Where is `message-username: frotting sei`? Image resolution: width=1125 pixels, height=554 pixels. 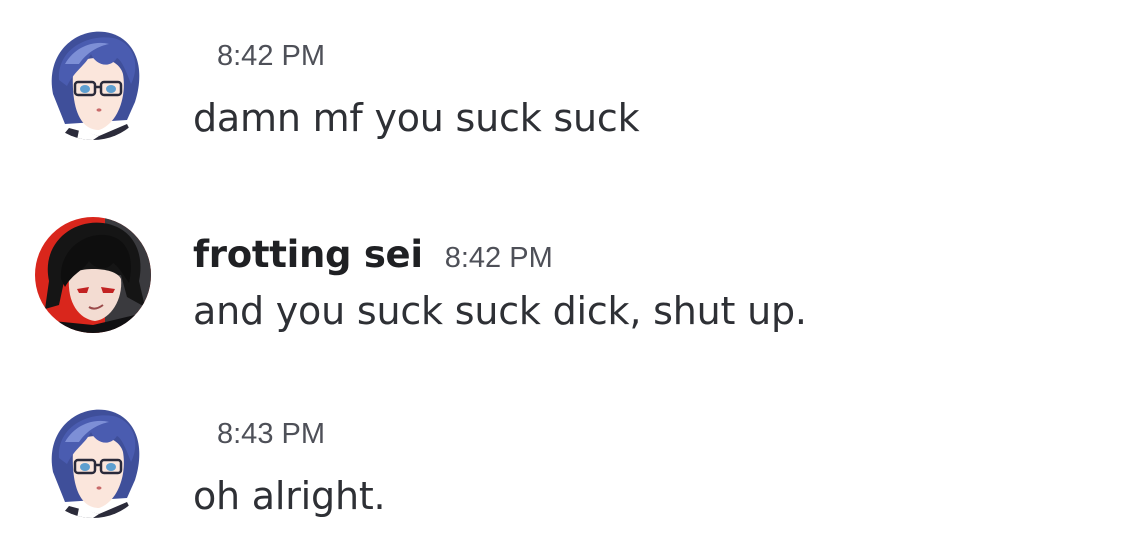
message-username: frotting sei is located at coordinates (308, 254).